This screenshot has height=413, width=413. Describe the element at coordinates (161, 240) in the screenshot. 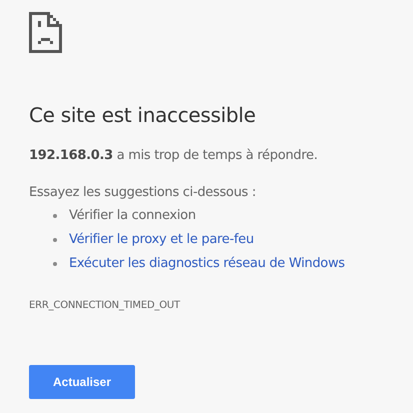

I see `suggestion-link: Vérifier le proxy et le pare-feu` at that location.